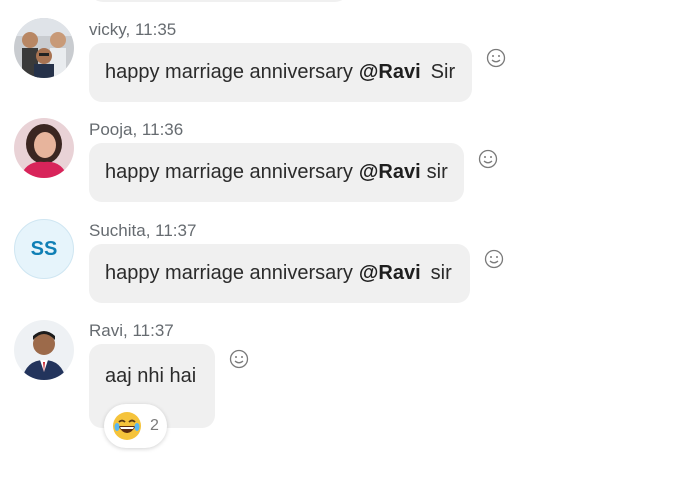 The width and height of the screenshot is (675, 491). I want to click on message-text-tail: Sir, so click(443, 72).